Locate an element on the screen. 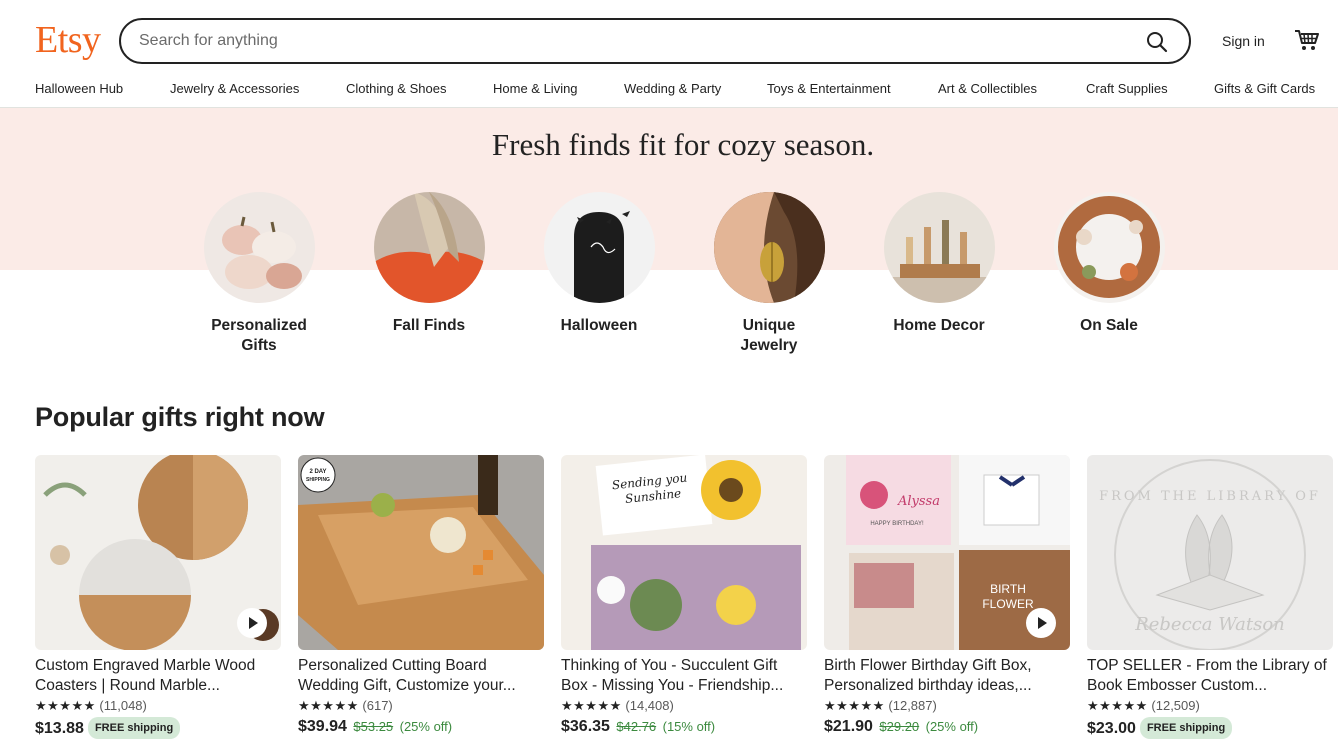 This screenshot has width=1338, height=746. product-price-row: $23.00 FREE shipping is located at coordinates (1210, 728).